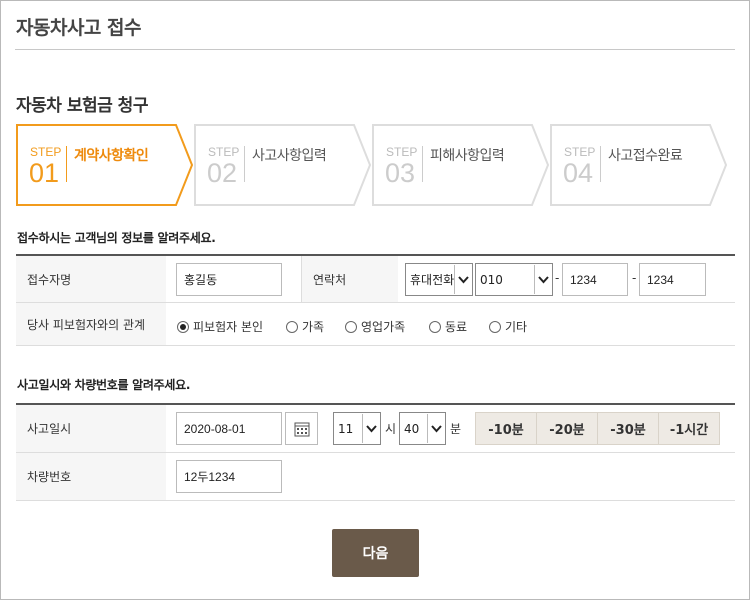 The height and width of the screenshot is (600, 750). I want to click on relation-radio-family: 가족, so click(305, 326).